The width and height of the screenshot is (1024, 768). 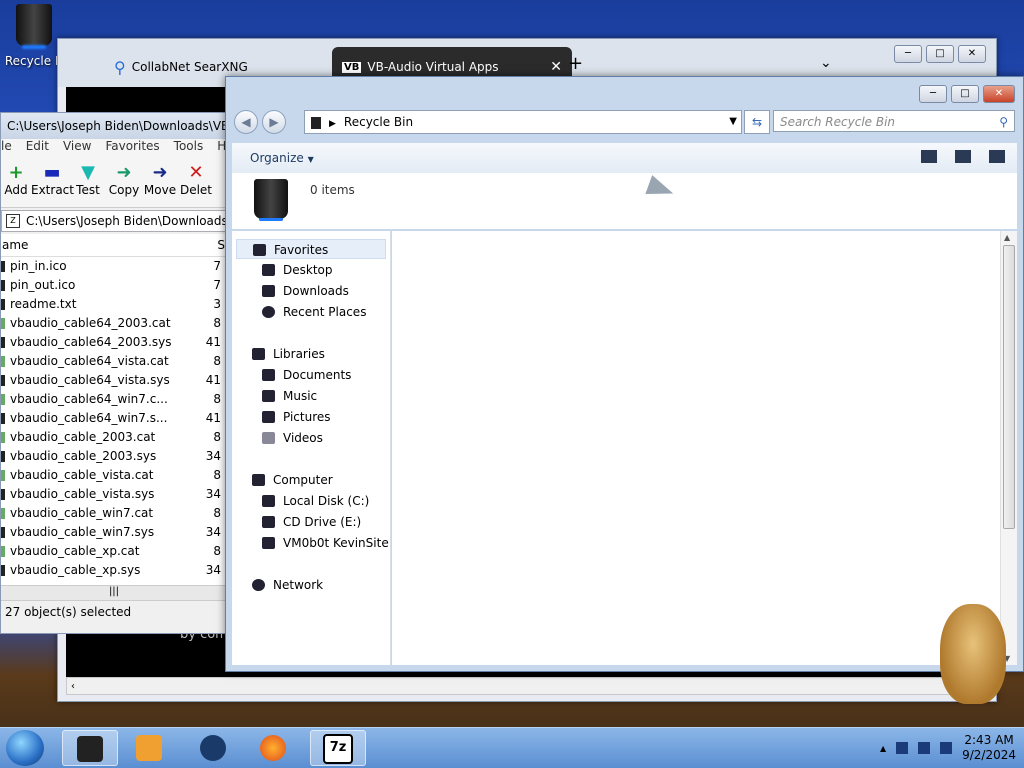 What do you see at coordinates (575, 63) in the screenshot?
I see `new-tab-button: +` at bounding box center [575, 63].